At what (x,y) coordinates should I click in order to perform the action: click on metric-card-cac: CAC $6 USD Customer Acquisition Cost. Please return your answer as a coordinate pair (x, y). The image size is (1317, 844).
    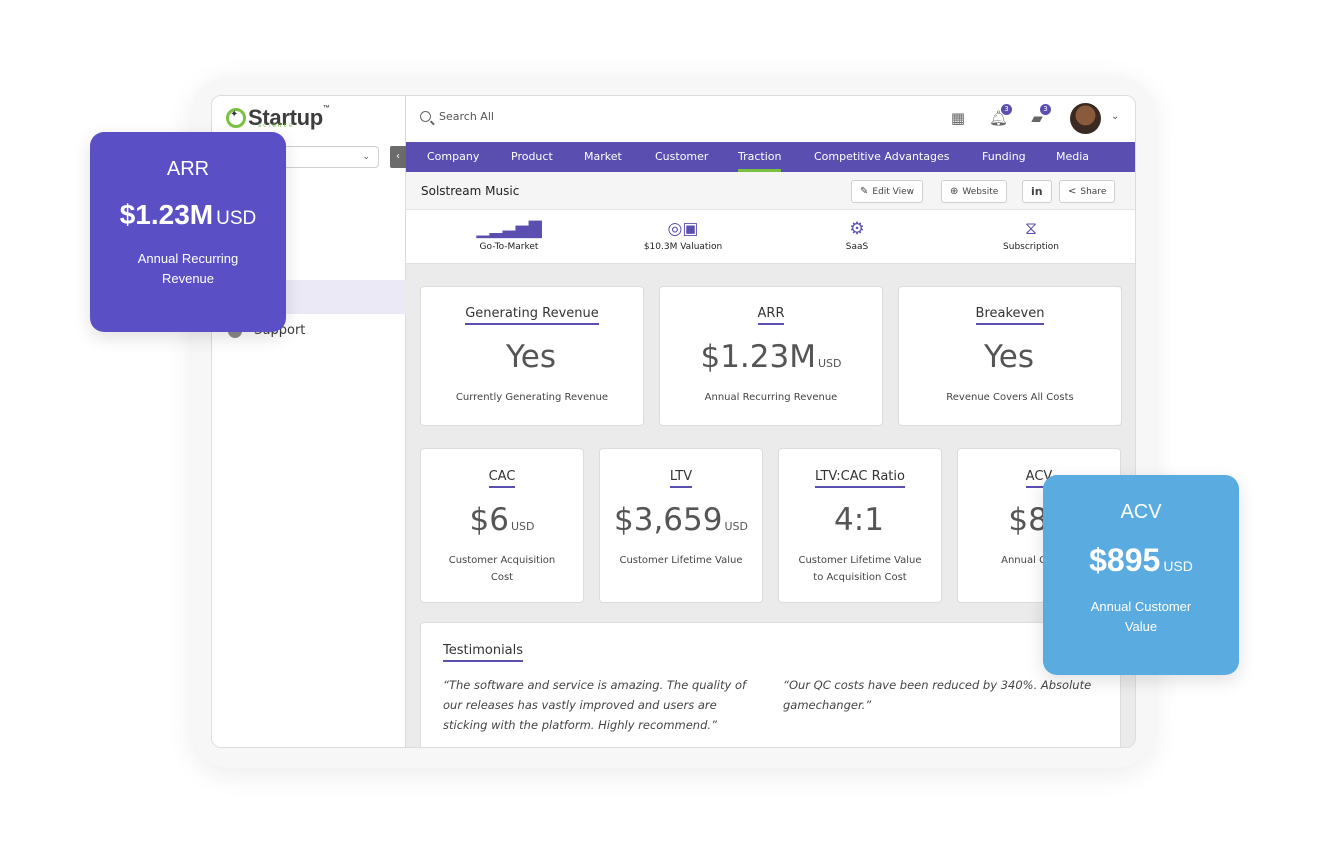
    Looking at the image, I should click on (502, 525).